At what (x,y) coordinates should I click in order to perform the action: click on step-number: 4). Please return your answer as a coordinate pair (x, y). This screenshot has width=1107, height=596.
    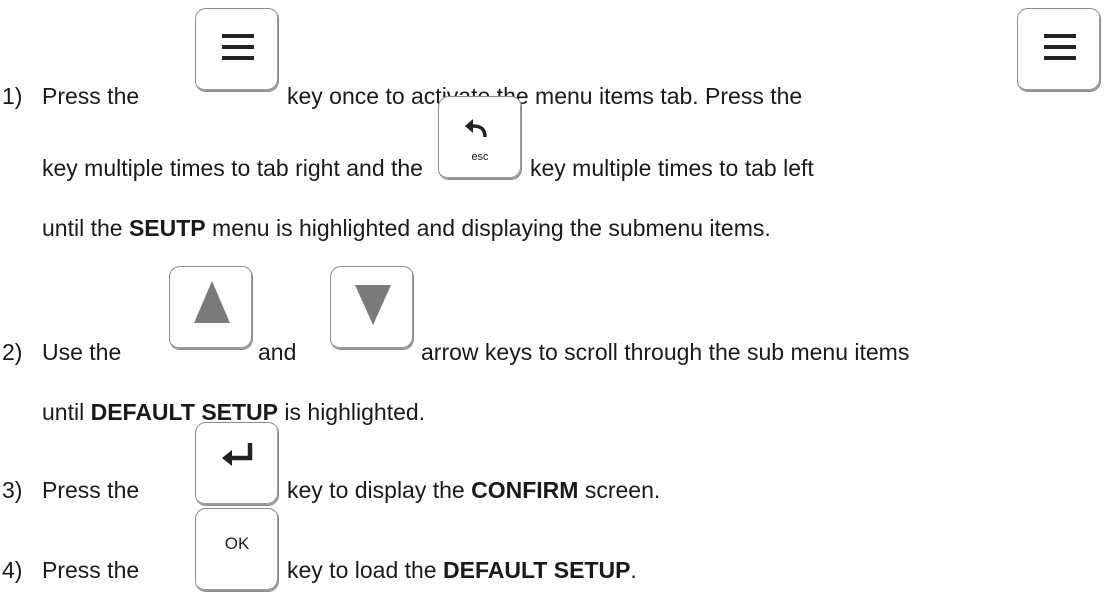
    Looking at the image, I should click on (12, 570).